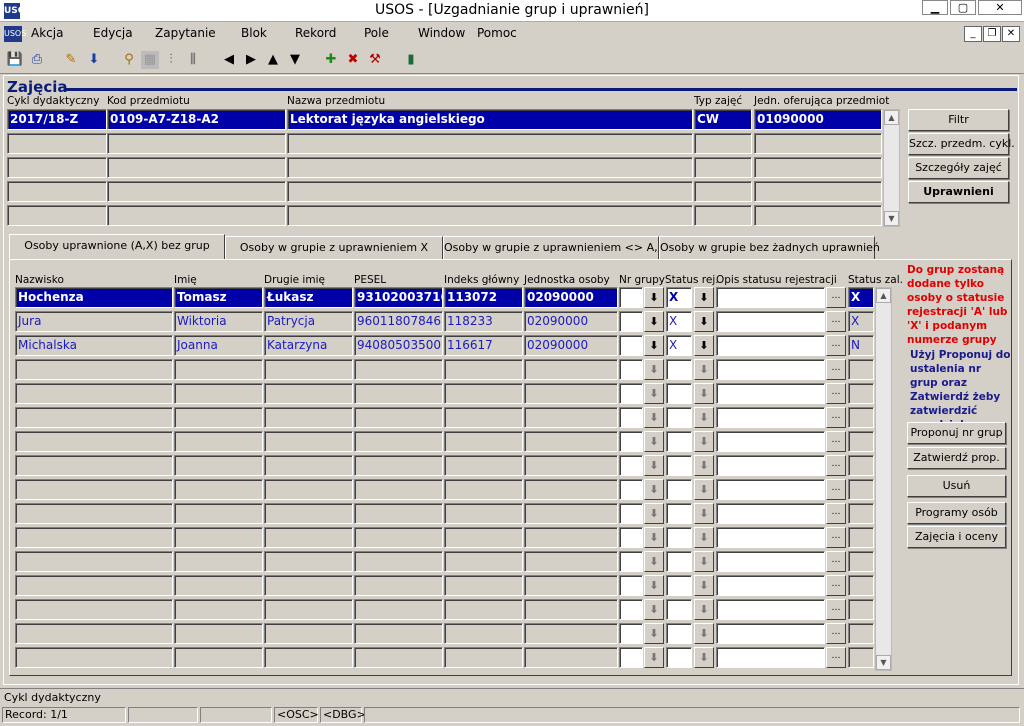 The height and width of the screenshot is (726, 1024). I want to click on menu-app-icon: USOS, so click(15, 34).